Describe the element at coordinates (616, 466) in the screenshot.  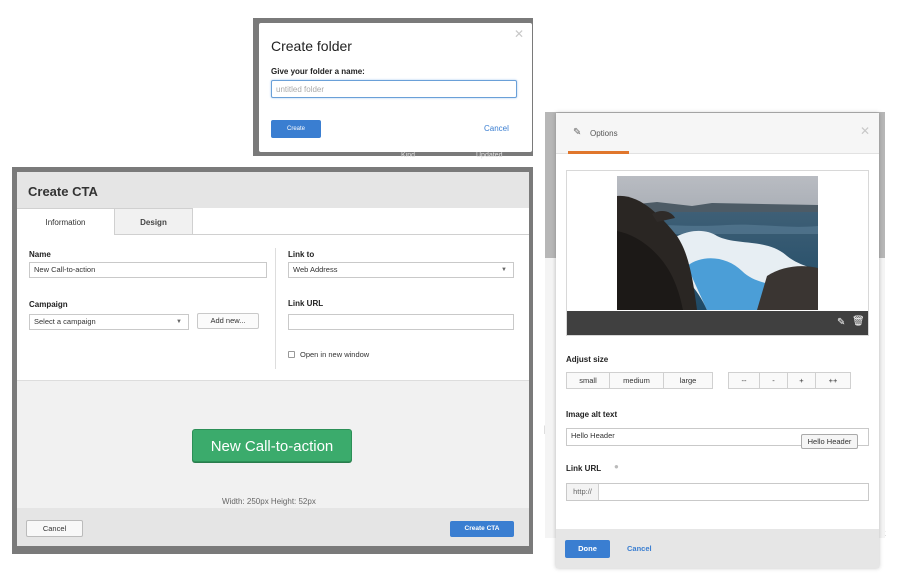
I see `info-icon: ●` at that location.